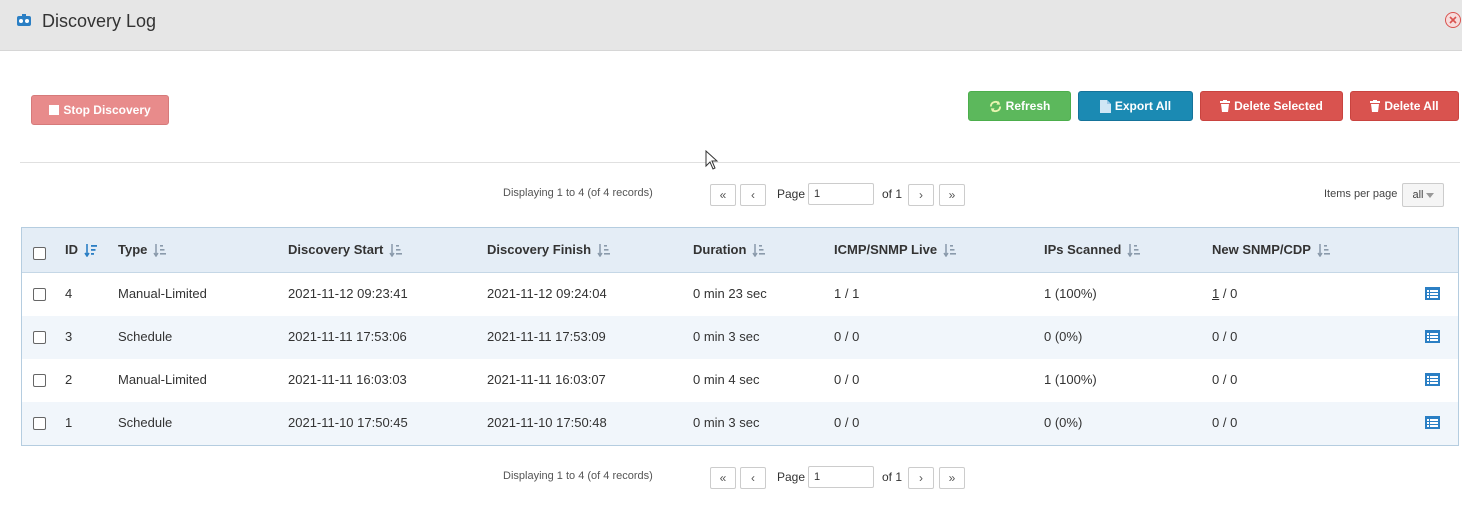  Describe the element at coordinates (1083, 249) in the screenshot. I see `column-header-label: IPs Scanned` at that location.